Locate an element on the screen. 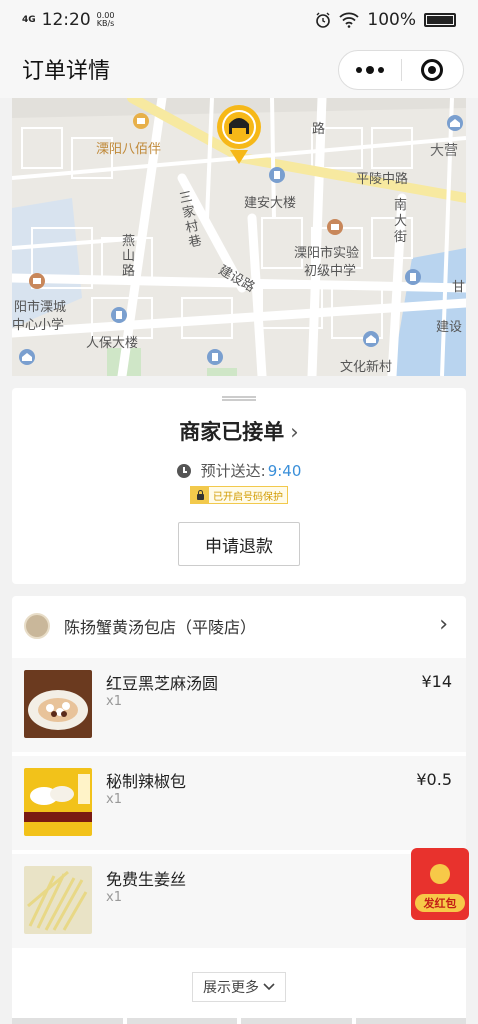  send-red-packet-button: 发红包 is located at coordinates (440, 884).